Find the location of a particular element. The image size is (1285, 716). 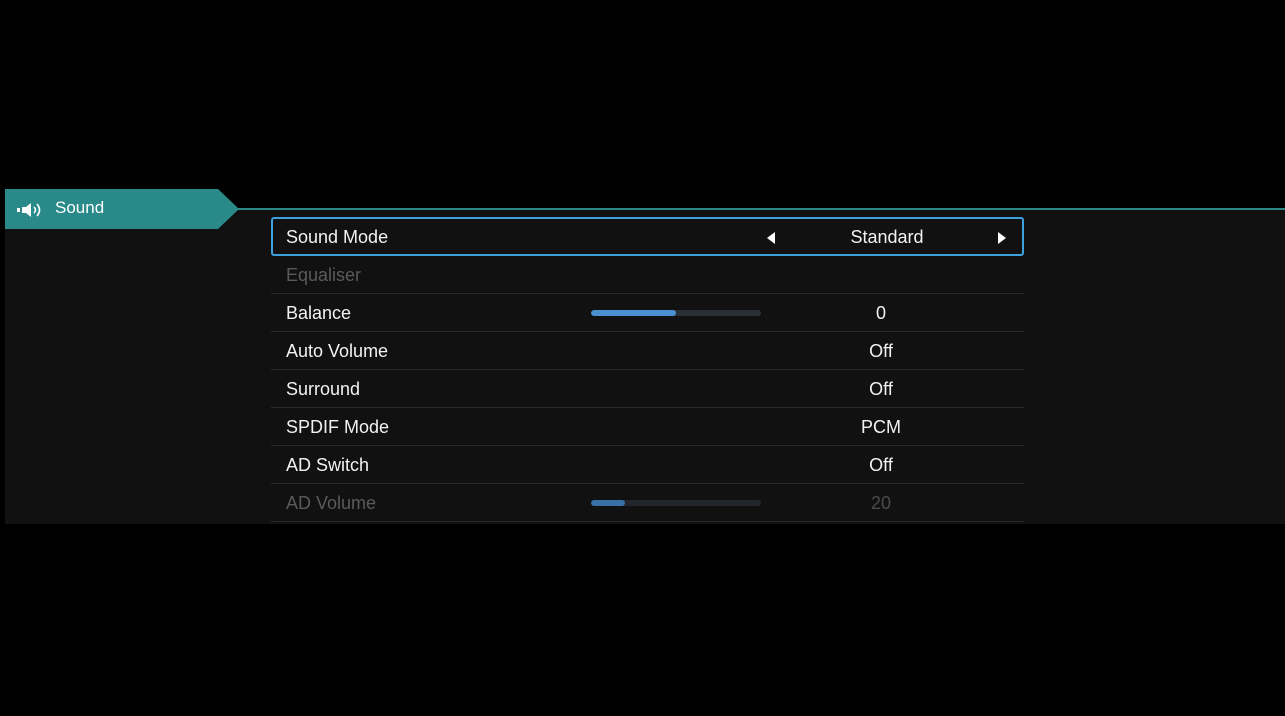

menu-item-label: AD Switch is located at coordinates (328, 465).